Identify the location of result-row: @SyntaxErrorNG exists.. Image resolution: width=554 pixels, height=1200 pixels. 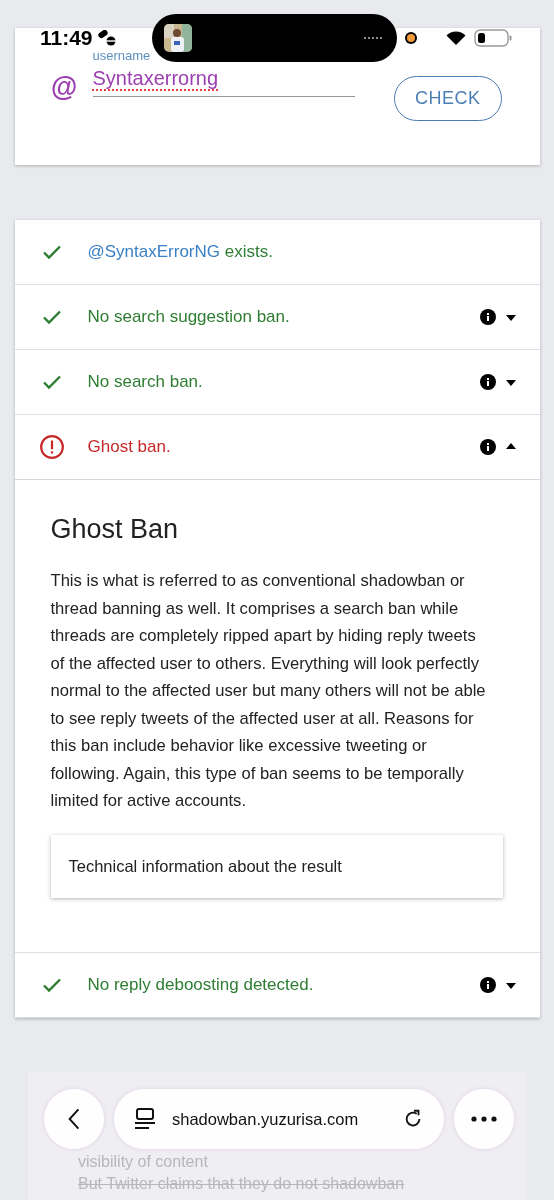
(277, 252).